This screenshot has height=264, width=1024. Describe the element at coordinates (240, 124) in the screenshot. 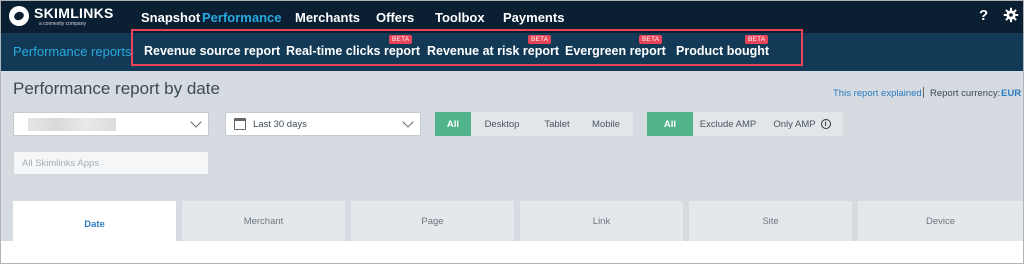

I see `calendar-icon` at that location.